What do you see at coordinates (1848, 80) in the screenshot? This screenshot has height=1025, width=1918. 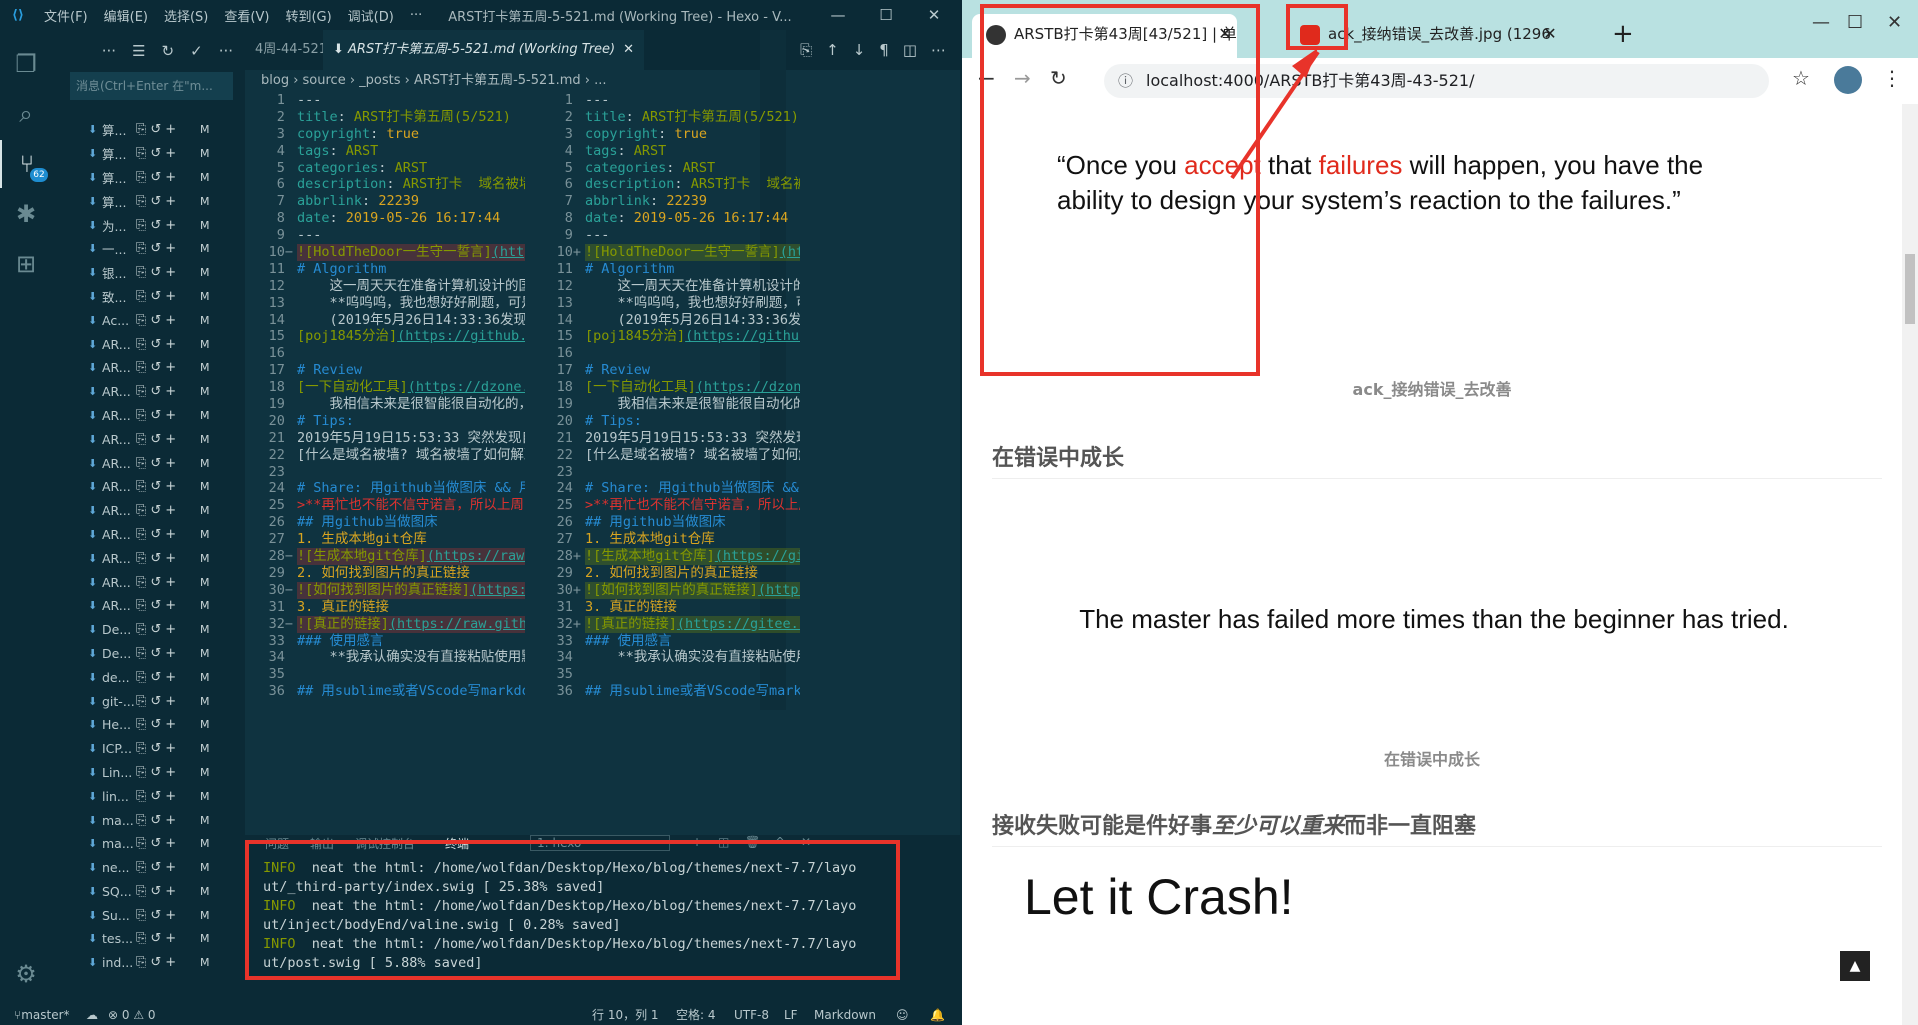 I see `profile-avatar` at bounding box center [1848, 80].